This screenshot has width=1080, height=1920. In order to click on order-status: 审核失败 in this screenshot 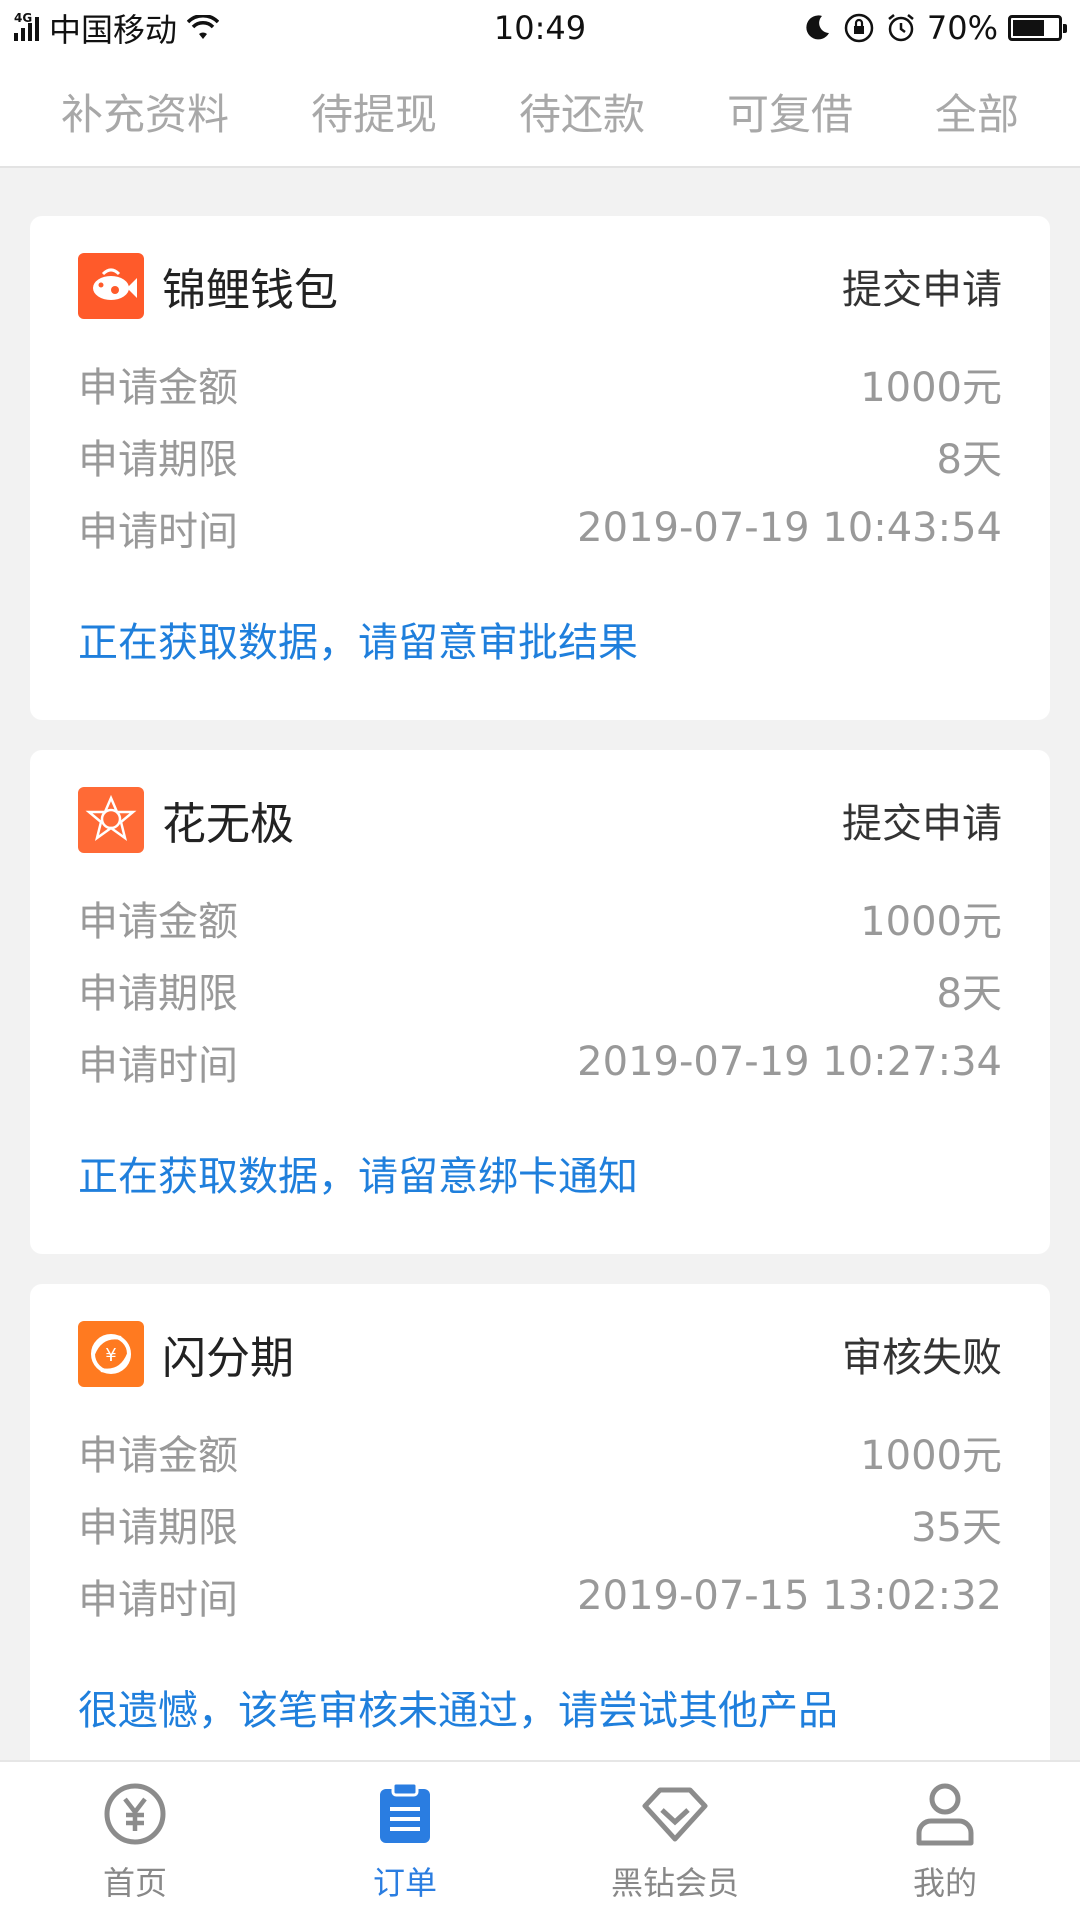, I will do `click(922, 1358)`.